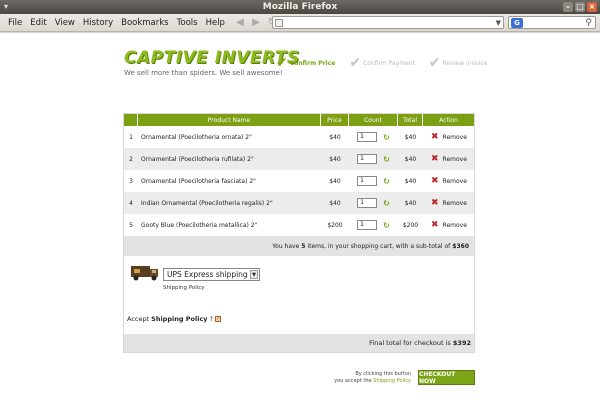  I want to click on accept-policy-checkbox: ✓, so click(218, 319).